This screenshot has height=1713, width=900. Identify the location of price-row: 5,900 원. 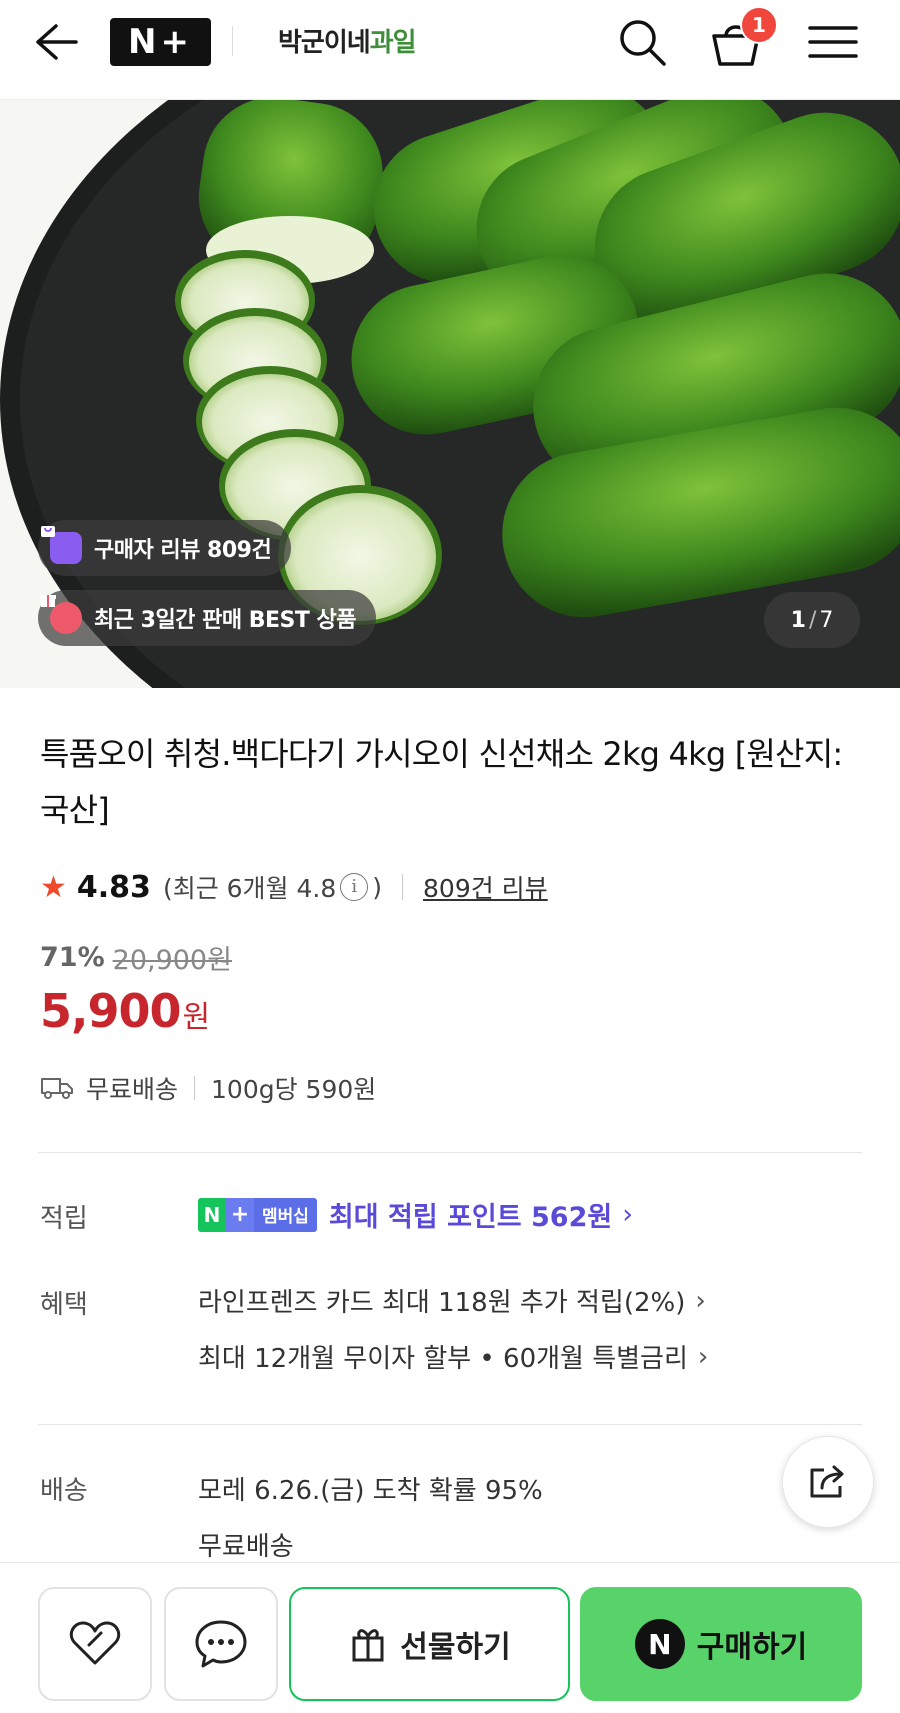
(125, 1011).